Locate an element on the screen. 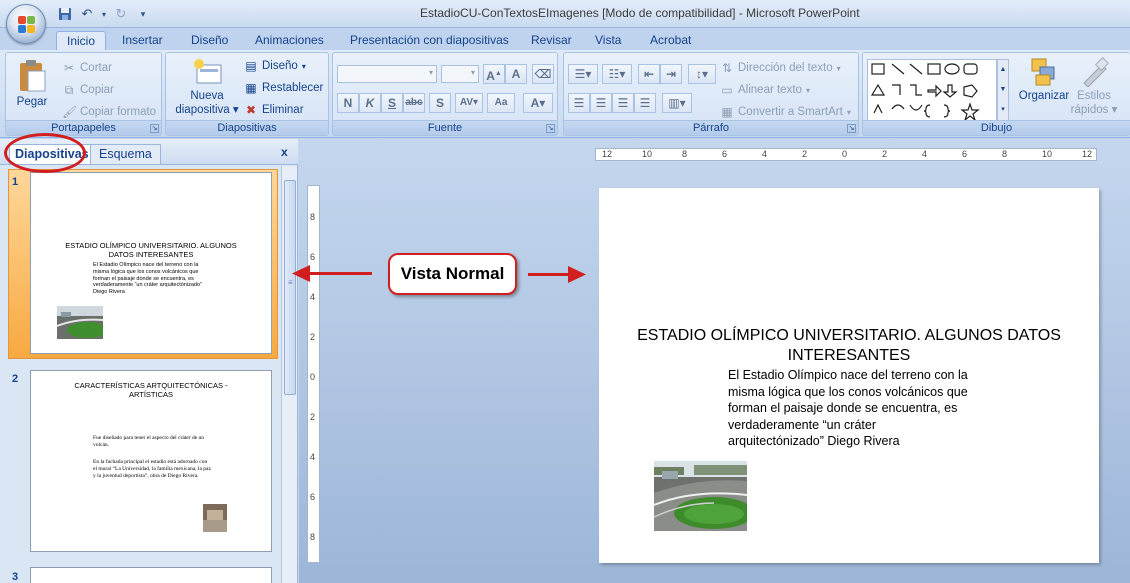 The width and height of the screenshot is (1130, 583). organizar-label: Organizar is located at coordinates (1044, 96).